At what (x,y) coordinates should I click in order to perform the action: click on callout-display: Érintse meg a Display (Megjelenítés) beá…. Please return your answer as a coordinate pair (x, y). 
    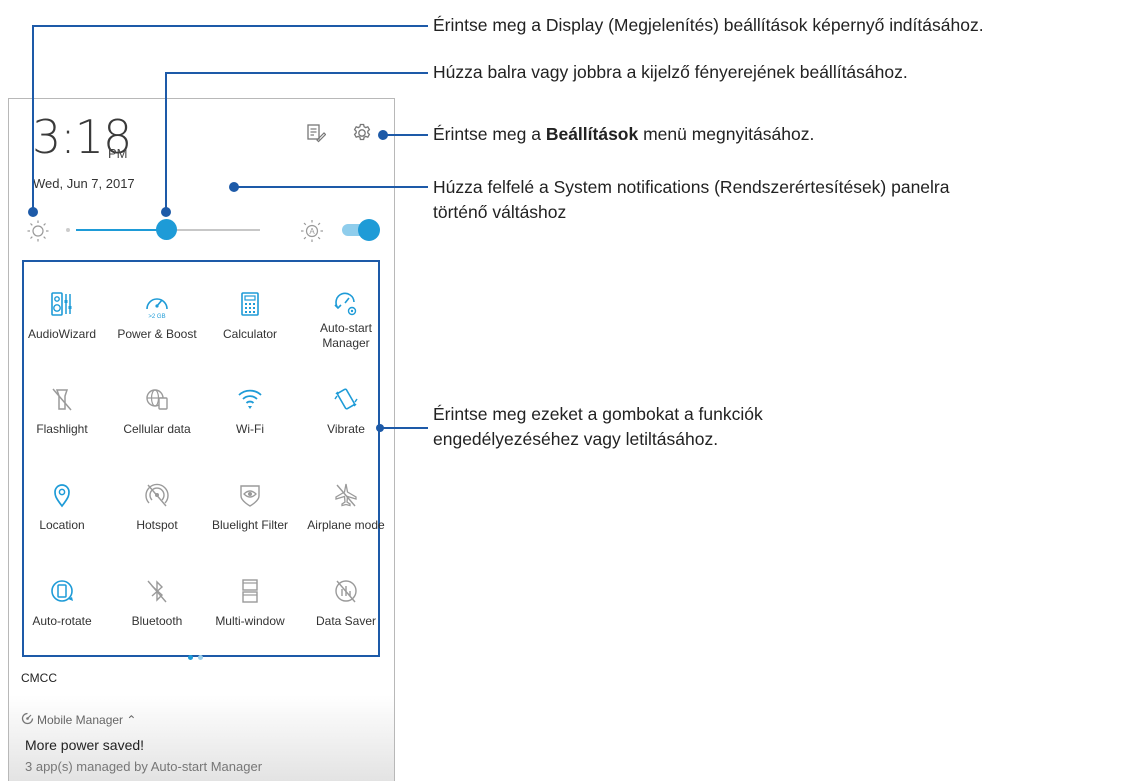
    Looking at the image, I should click on (708, 25).